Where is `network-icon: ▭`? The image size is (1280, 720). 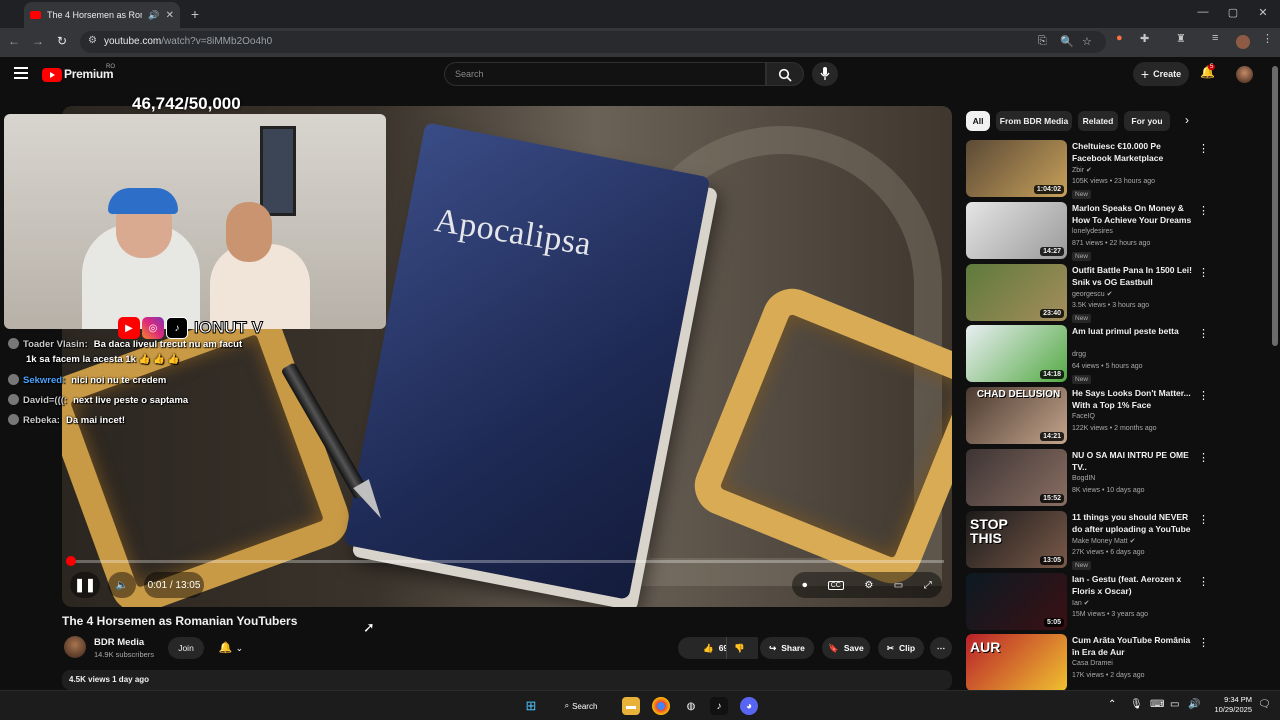 network-icon: ▭ is located at coordinates (1174, 704).